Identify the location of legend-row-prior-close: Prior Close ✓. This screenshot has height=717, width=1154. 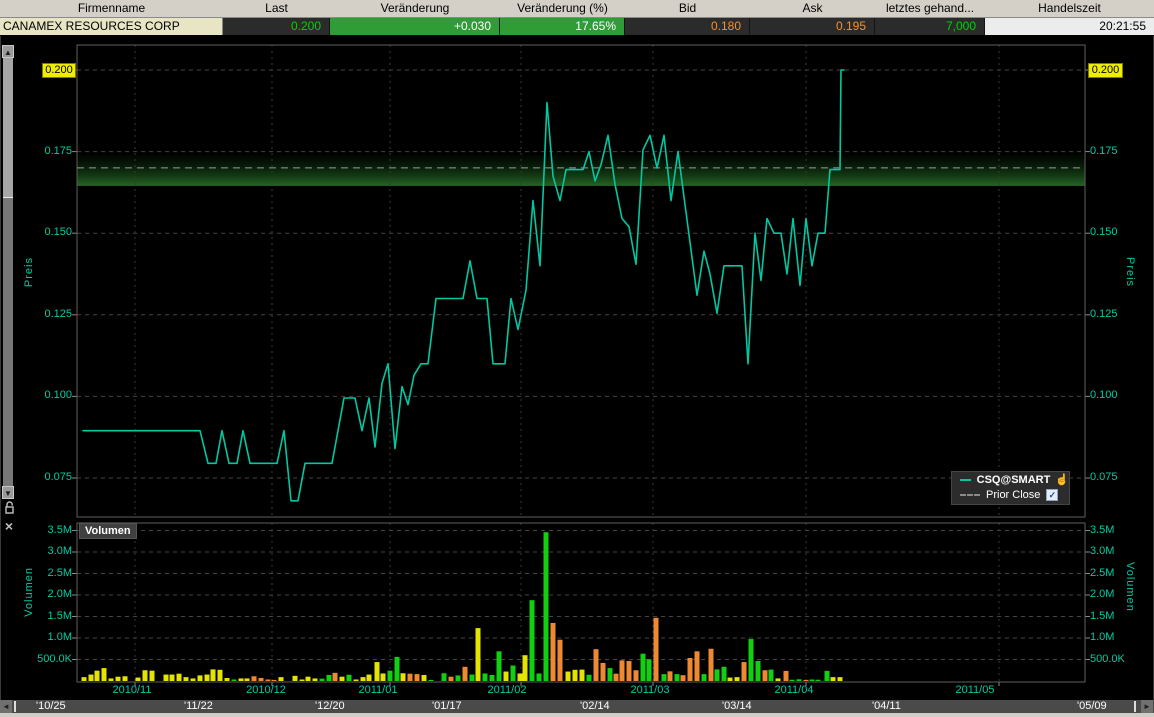
(1010, 494).